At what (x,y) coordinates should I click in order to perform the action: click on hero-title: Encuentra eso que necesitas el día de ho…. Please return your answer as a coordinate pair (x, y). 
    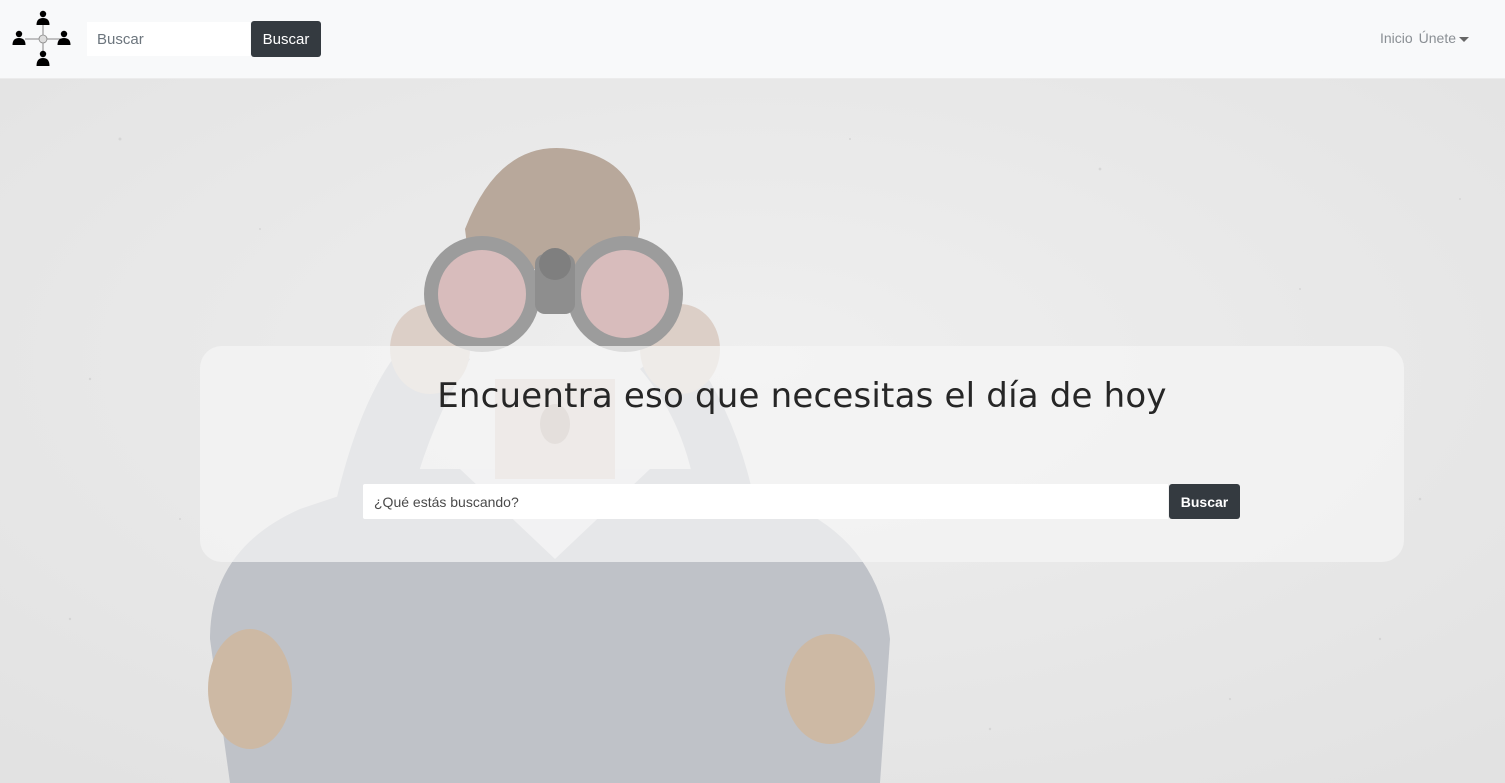
    Looking at the image, I should click on (802, 396).